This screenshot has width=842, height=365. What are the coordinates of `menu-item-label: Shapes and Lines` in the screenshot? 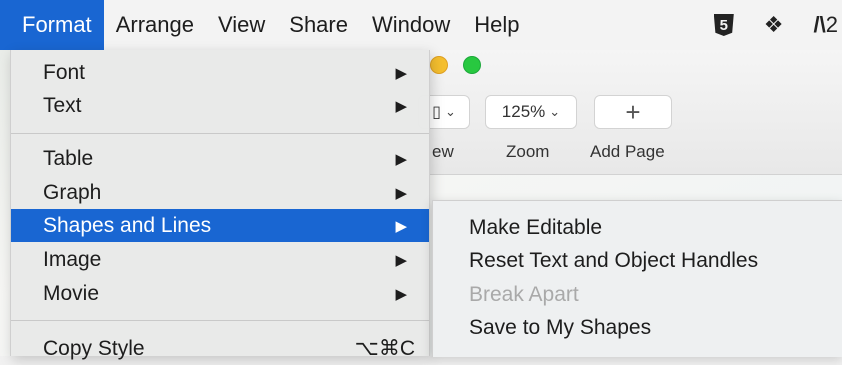 It's located at (127, 225).